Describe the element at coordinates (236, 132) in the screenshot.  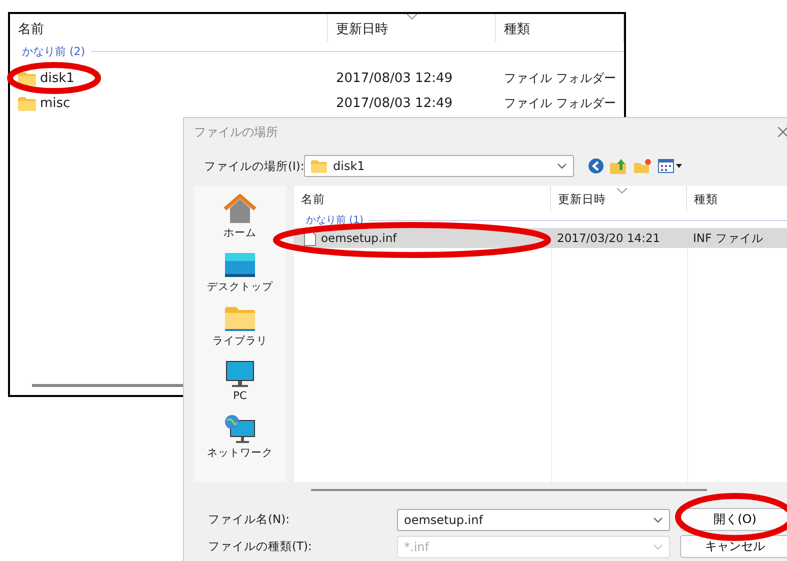
I see `window-title: ファイルの場所` at that location.